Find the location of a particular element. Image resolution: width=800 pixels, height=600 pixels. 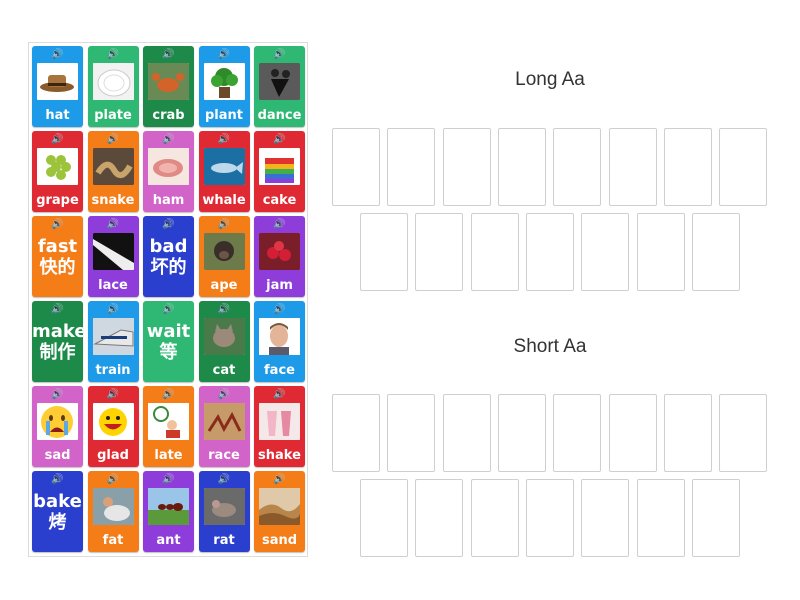

glad-picture is located at coordinates (113, 421).